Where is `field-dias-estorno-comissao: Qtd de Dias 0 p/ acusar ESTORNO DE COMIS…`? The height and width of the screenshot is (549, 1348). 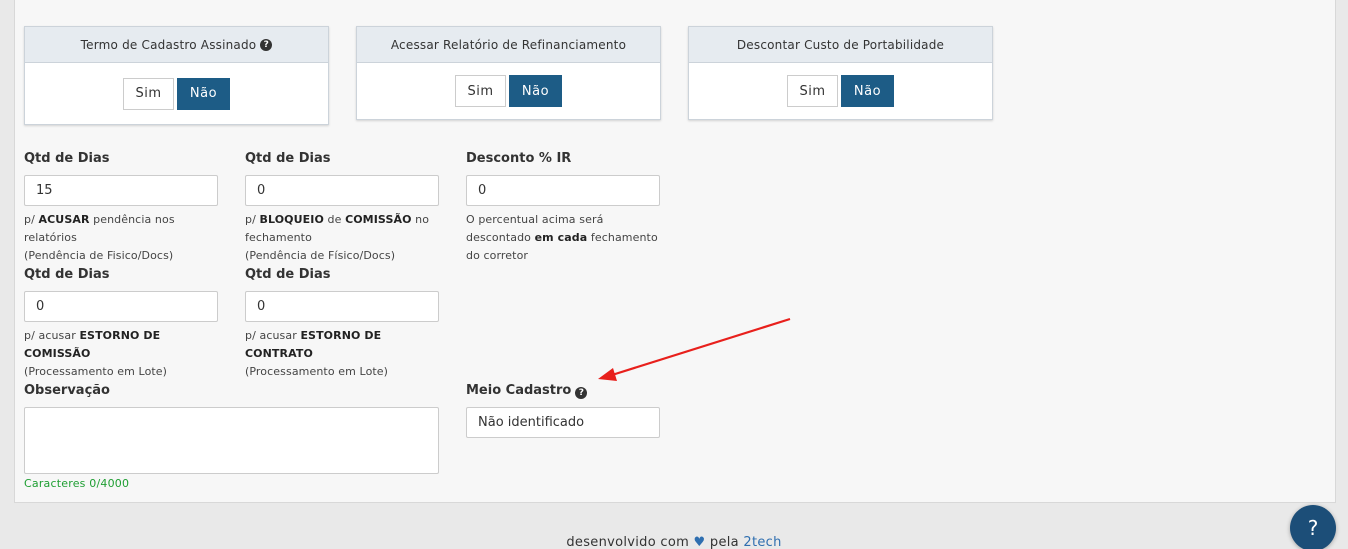 field-dias-estorno-comissao: Qtd de Dias 0 p/ acusar ESTORNO DE COMIS… is located at coordinates (121, 324).